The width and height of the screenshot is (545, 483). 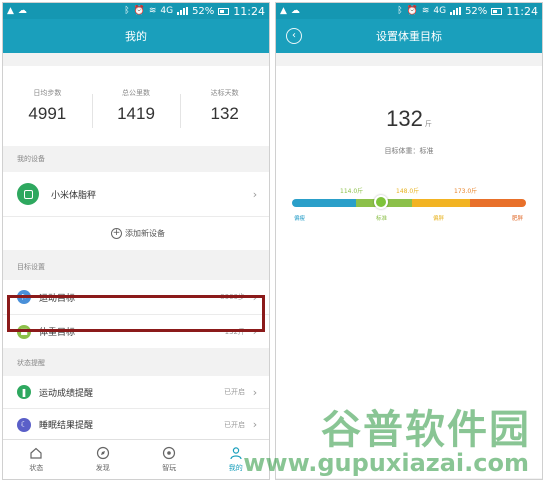 I want to click on level-label-underweight: 偏瘦, so click(x=300, y=219).